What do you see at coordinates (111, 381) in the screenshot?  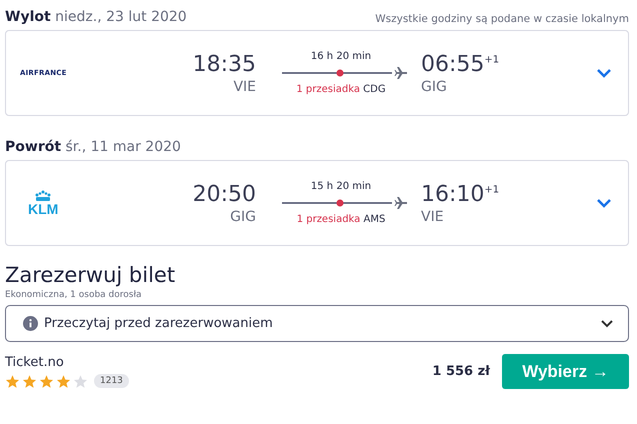 I see `review-count: 1213` at bounding box center [111, 381].